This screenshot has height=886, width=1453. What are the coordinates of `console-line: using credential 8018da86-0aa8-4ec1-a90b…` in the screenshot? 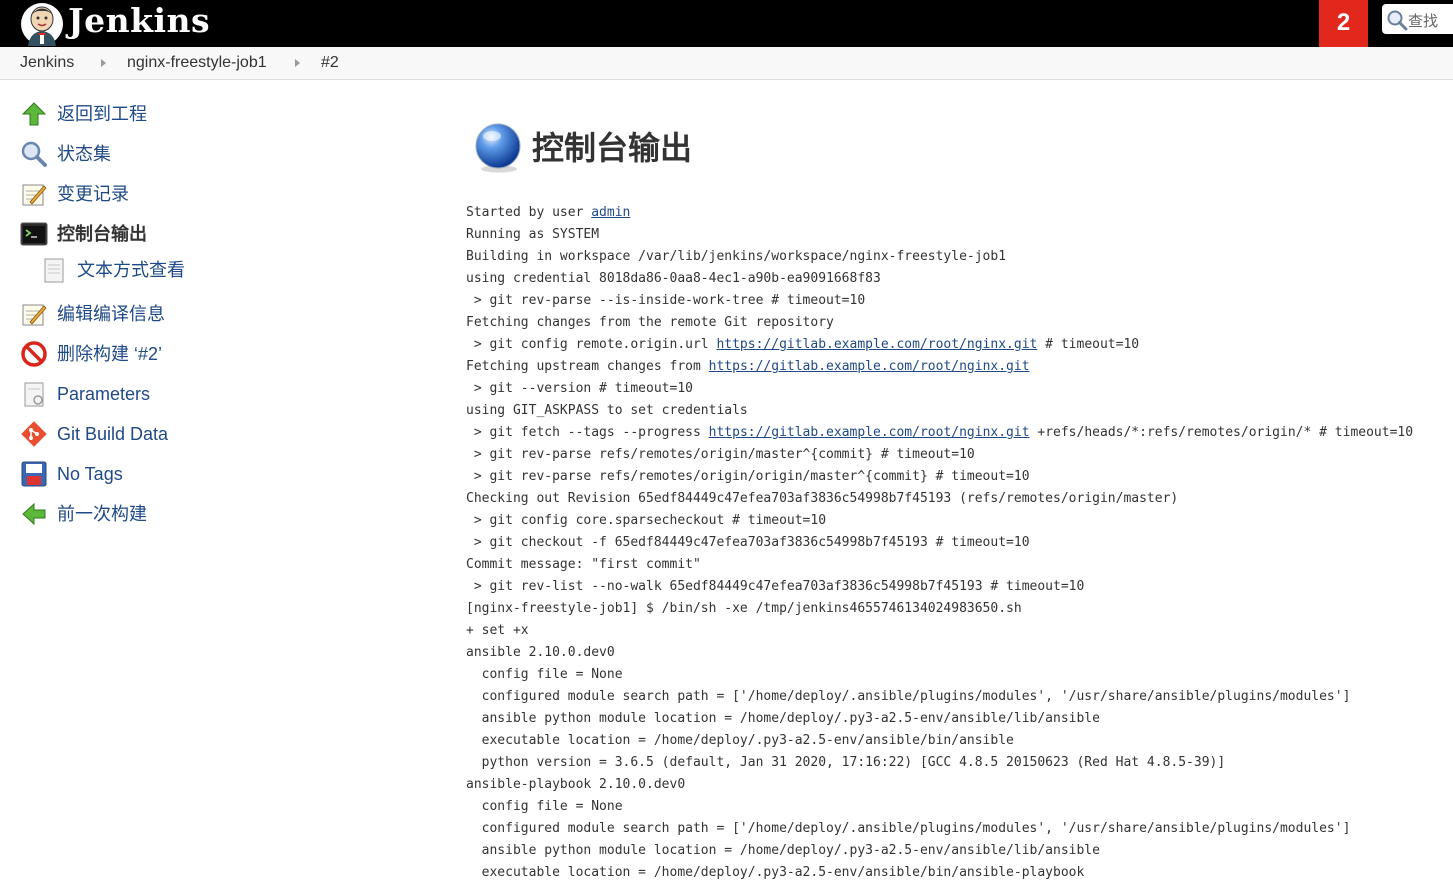 It's located at (959, 279).